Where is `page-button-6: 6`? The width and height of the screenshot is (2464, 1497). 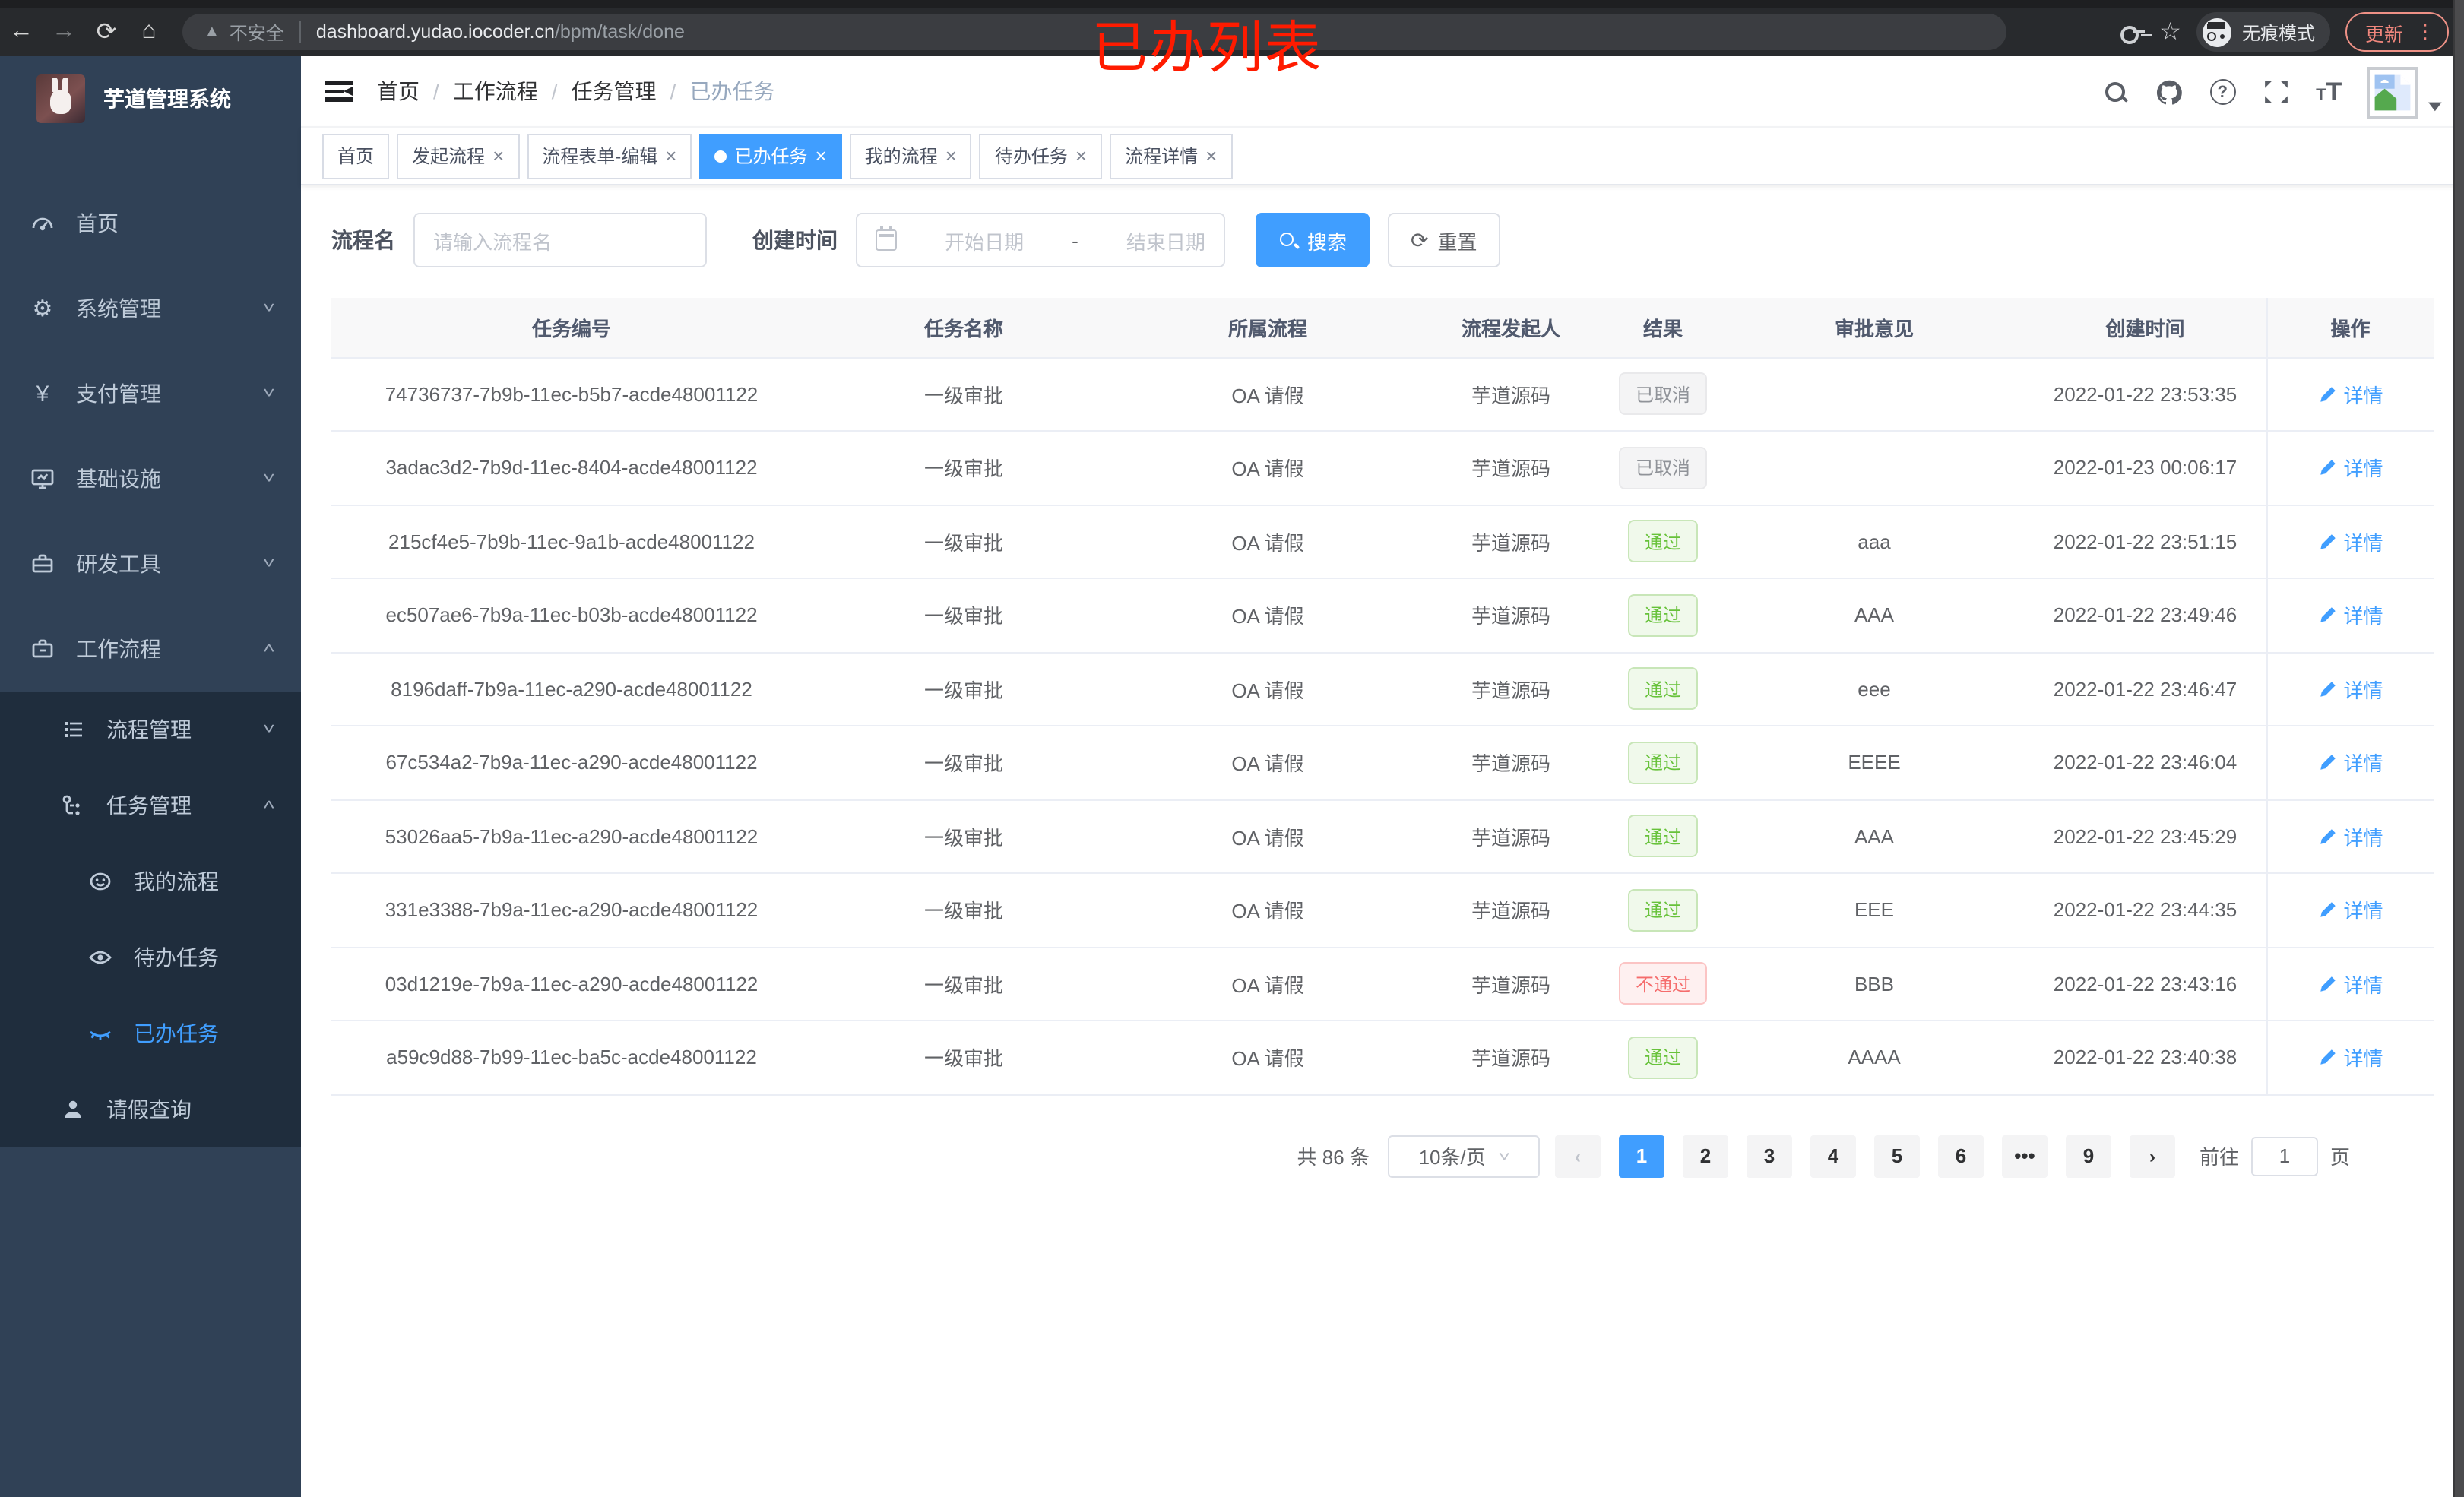 page-button-6: 6 is located at coordinates (1960, 1156).